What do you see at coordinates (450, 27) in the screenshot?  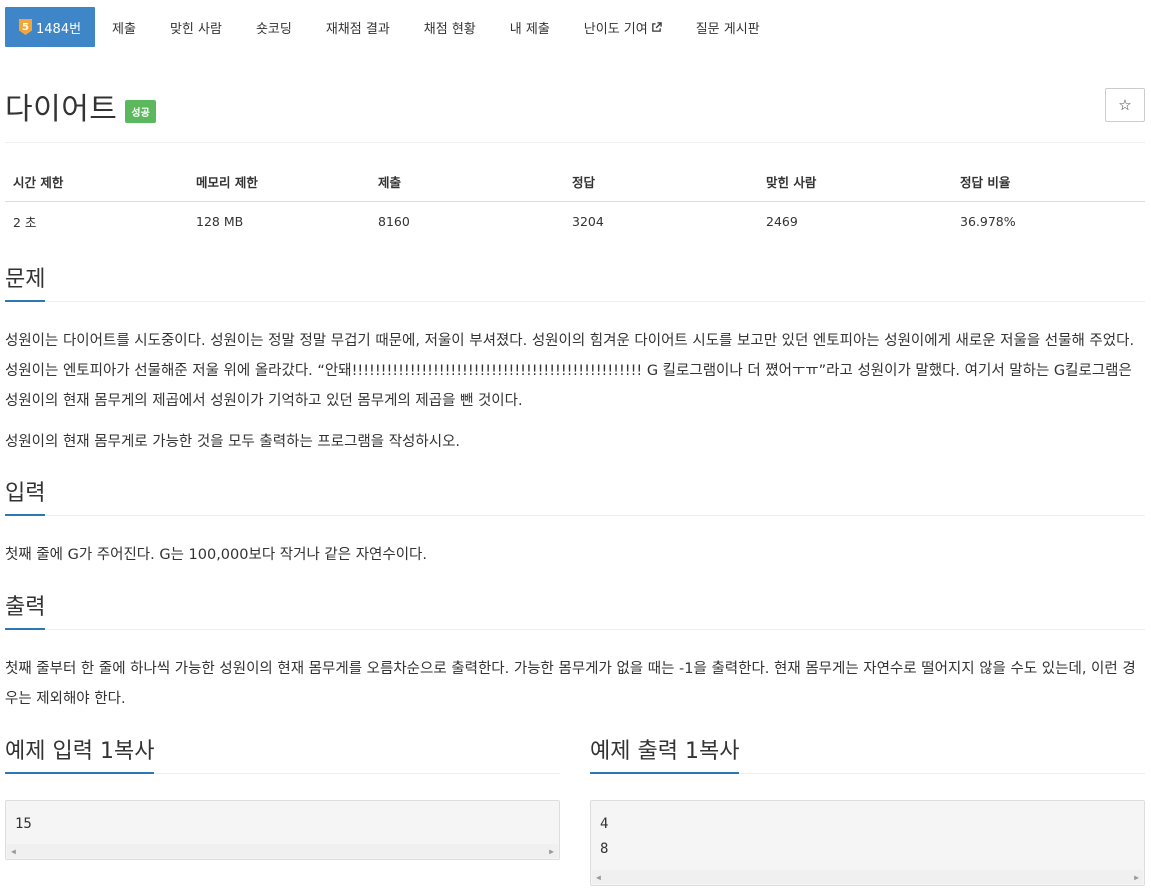 I see `nav-status: 채점 현황` at bounding box center [450, 27].